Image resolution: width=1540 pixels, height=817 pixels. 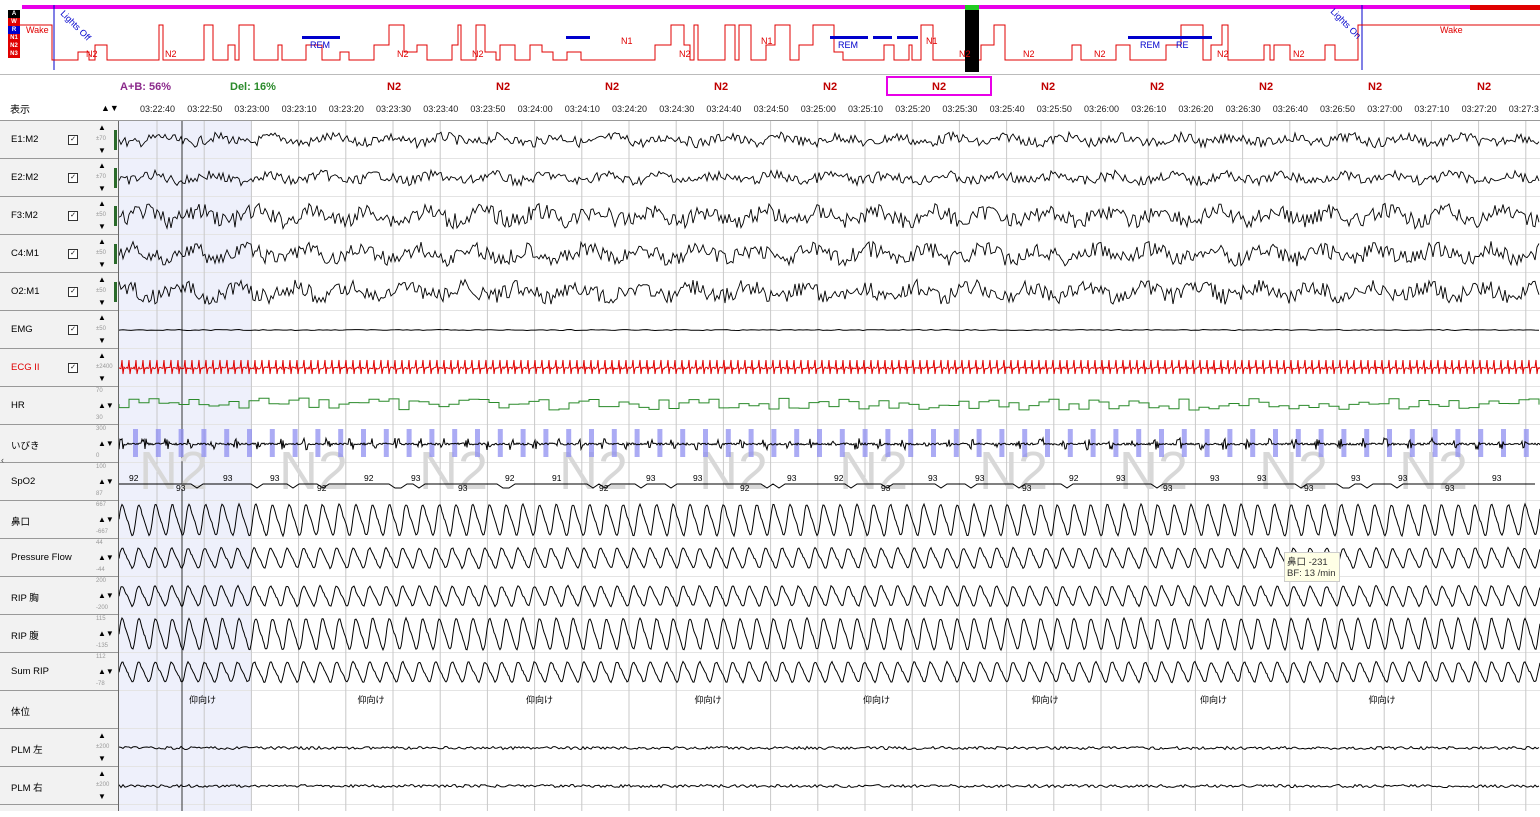 I want to click on channel-scale-bottom: -78, so click(x=100, y=684).